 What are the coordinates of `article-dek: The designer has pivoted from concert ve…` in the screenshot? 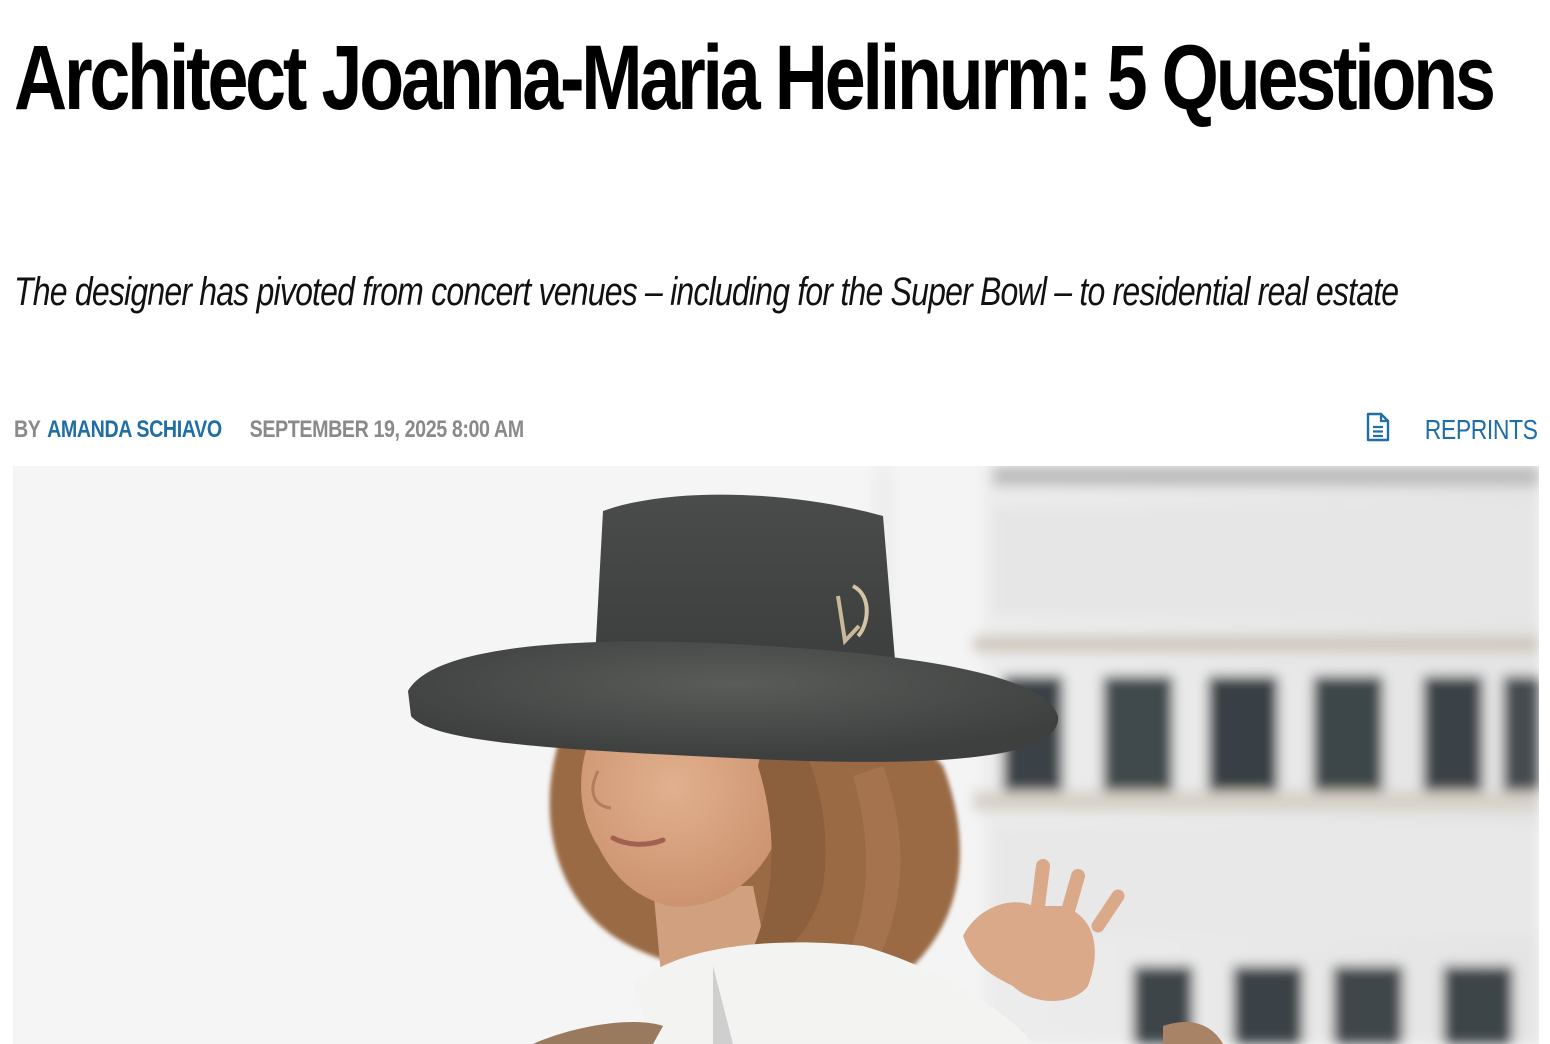 It's located at (706, 292).